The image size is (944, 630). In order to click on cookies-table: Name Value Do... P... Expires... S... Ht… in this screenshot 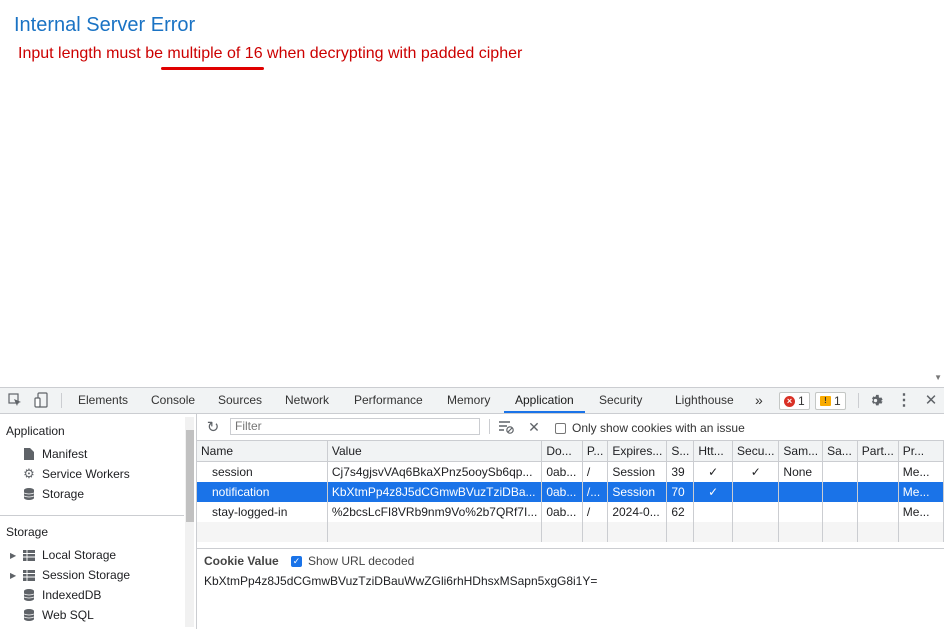, I will do `click(570, 491)`.